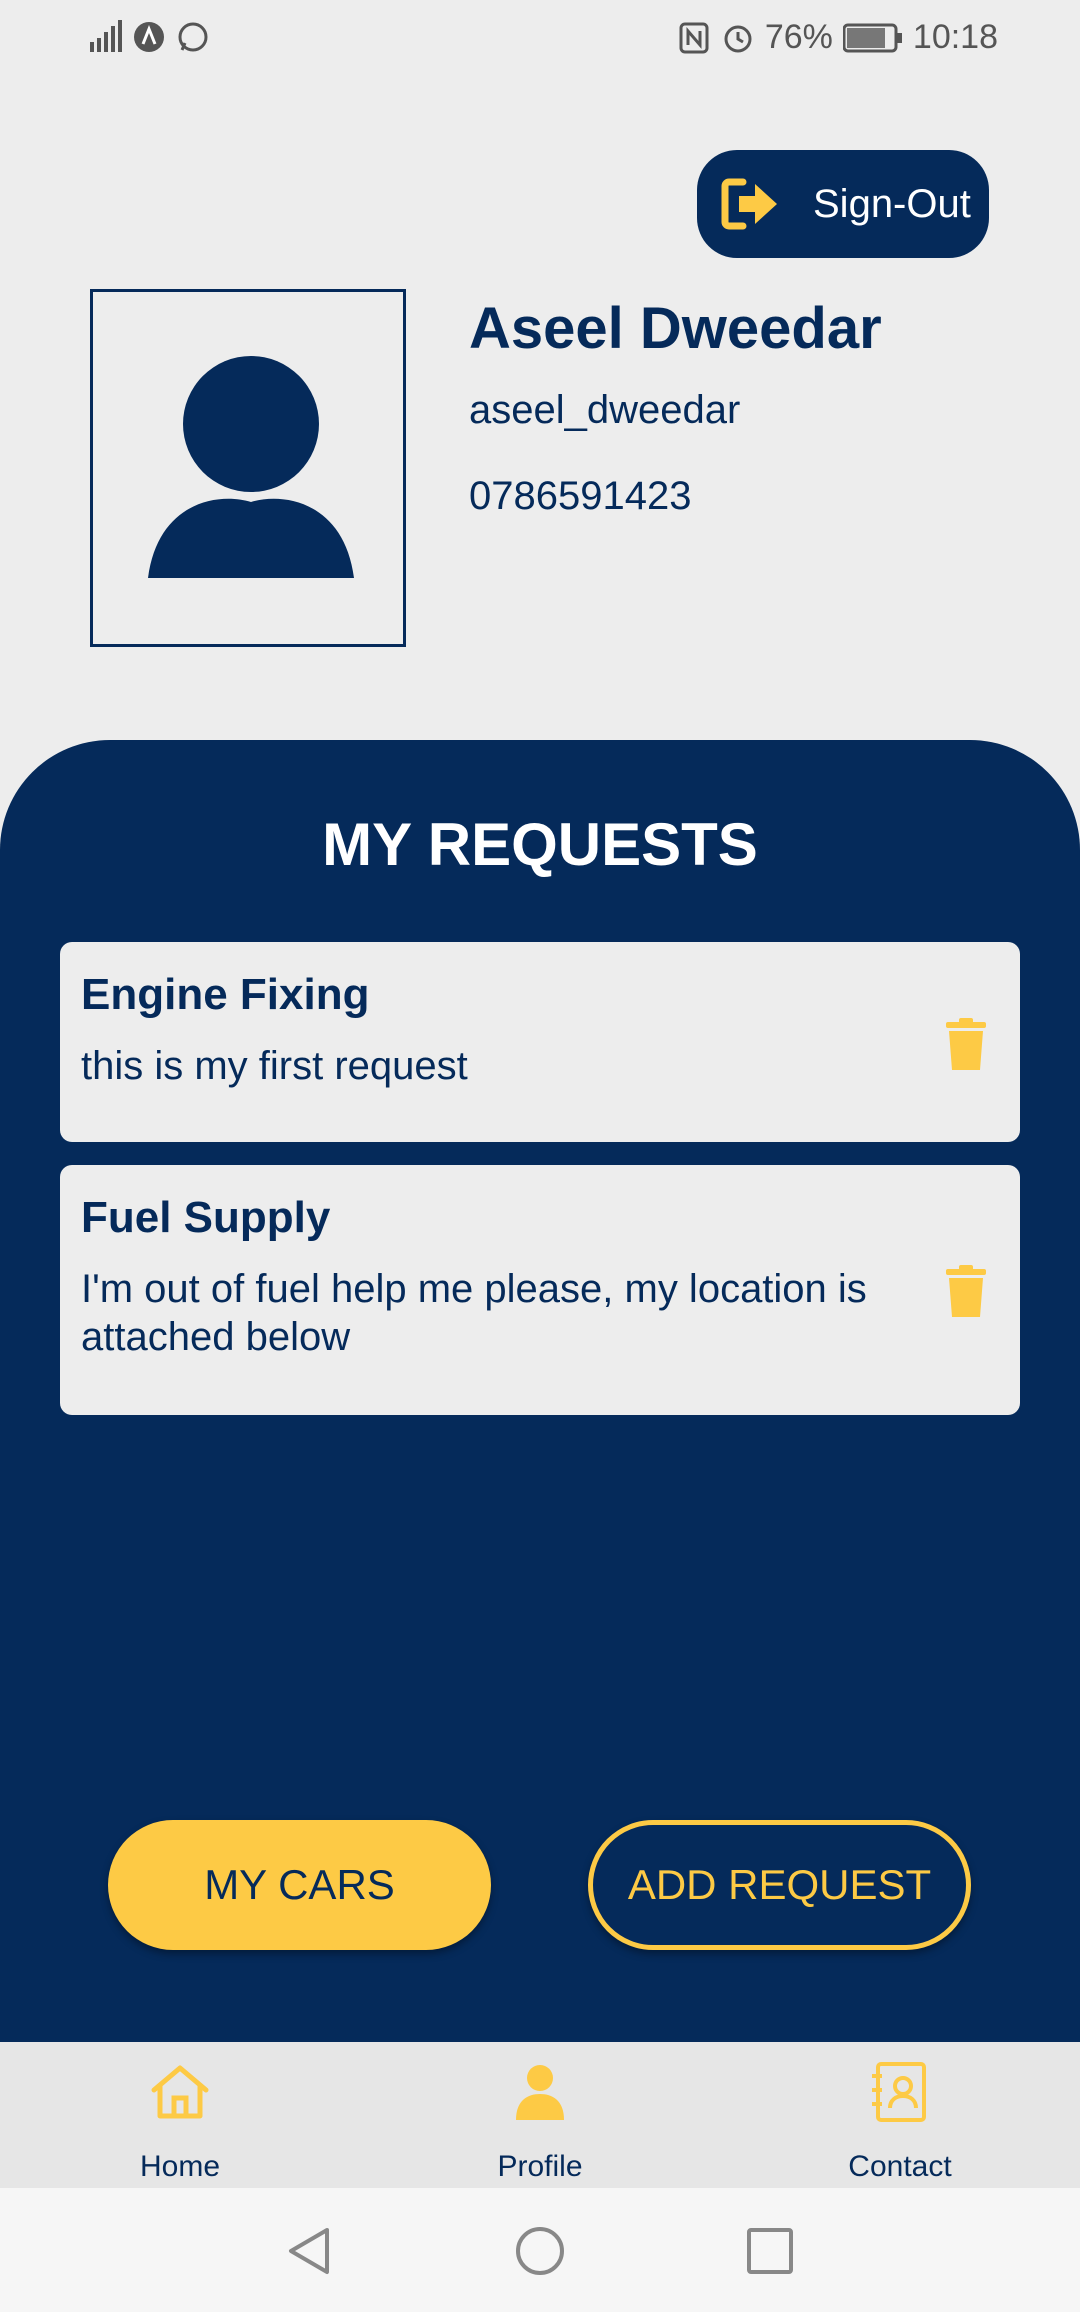 This screenshot has width=1080, height=2312. I want to click on contact-card-icon, so click(899, 2092).